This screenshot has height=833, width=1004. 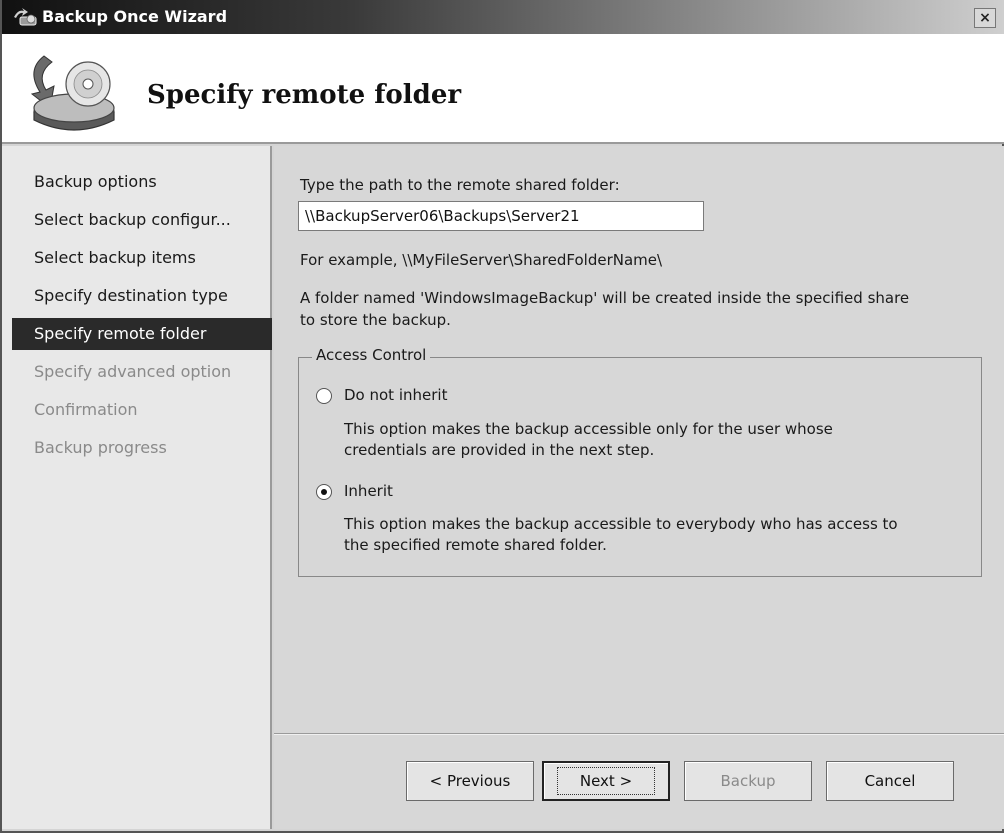 I want to click on backup-button: Backup, so click(x=748, y=781).